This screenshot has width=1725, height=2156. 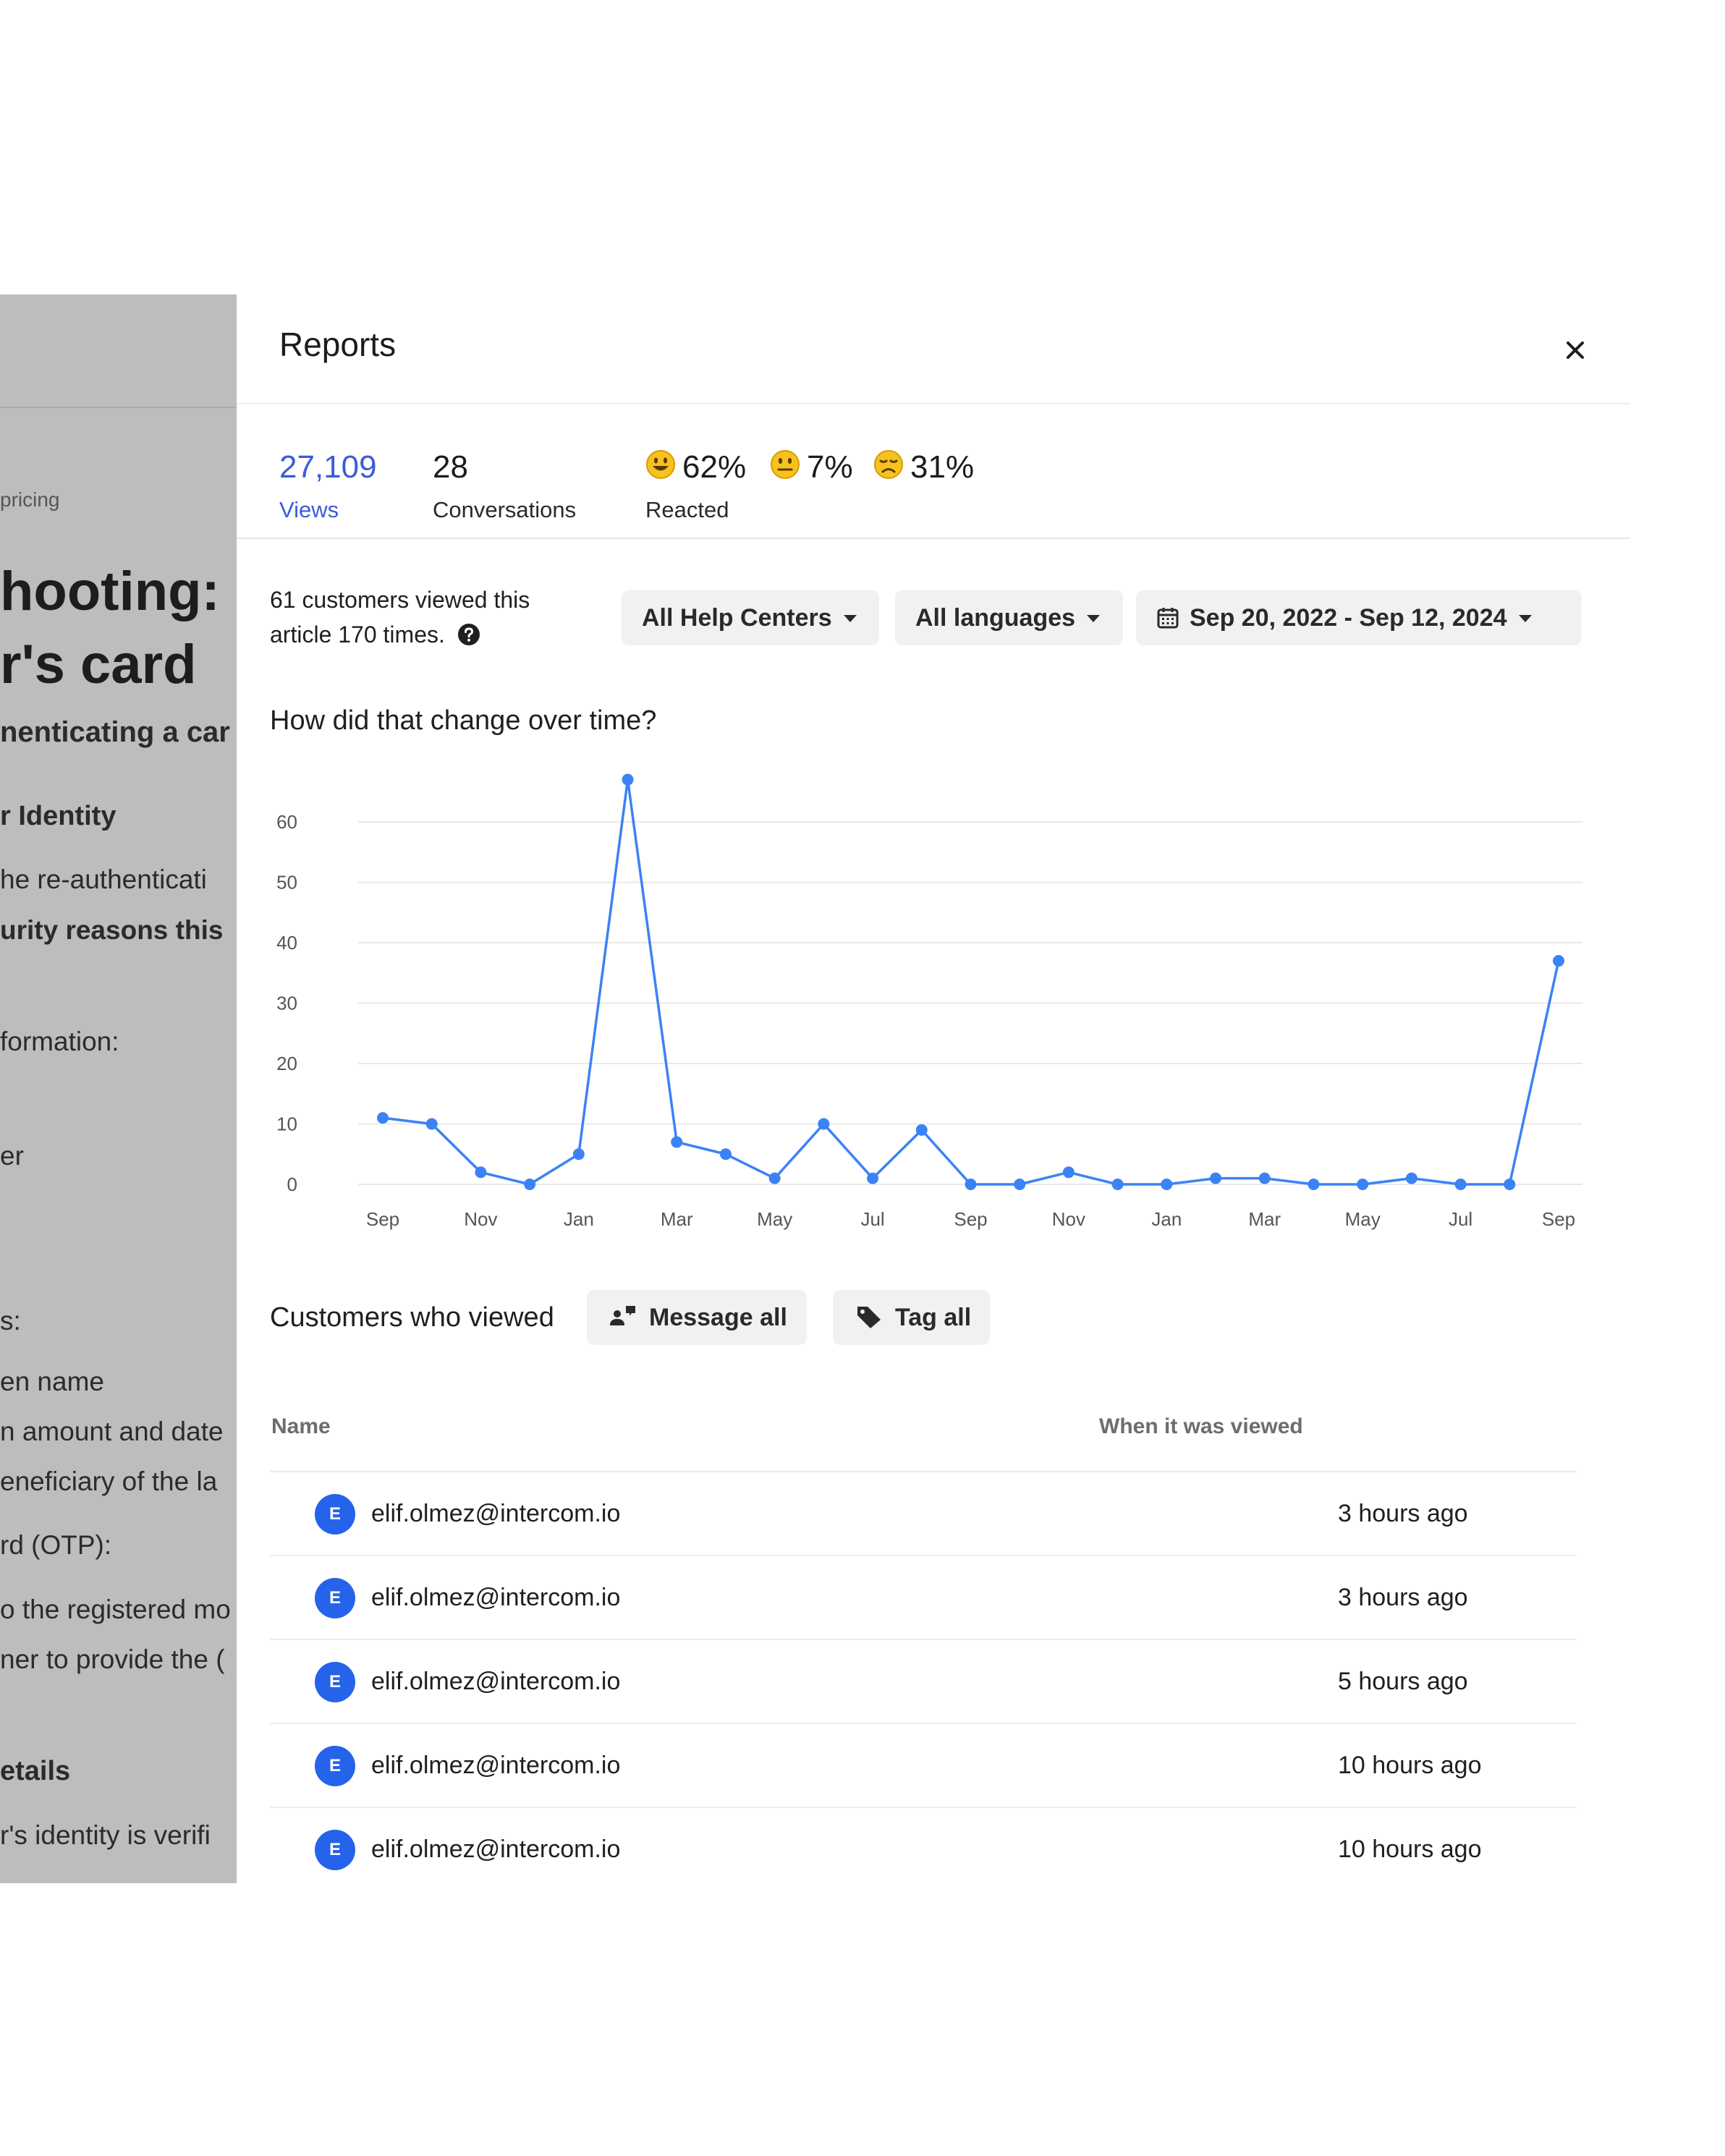 I want to click on y-tick-label: 30, so click(x=286, y=1003).